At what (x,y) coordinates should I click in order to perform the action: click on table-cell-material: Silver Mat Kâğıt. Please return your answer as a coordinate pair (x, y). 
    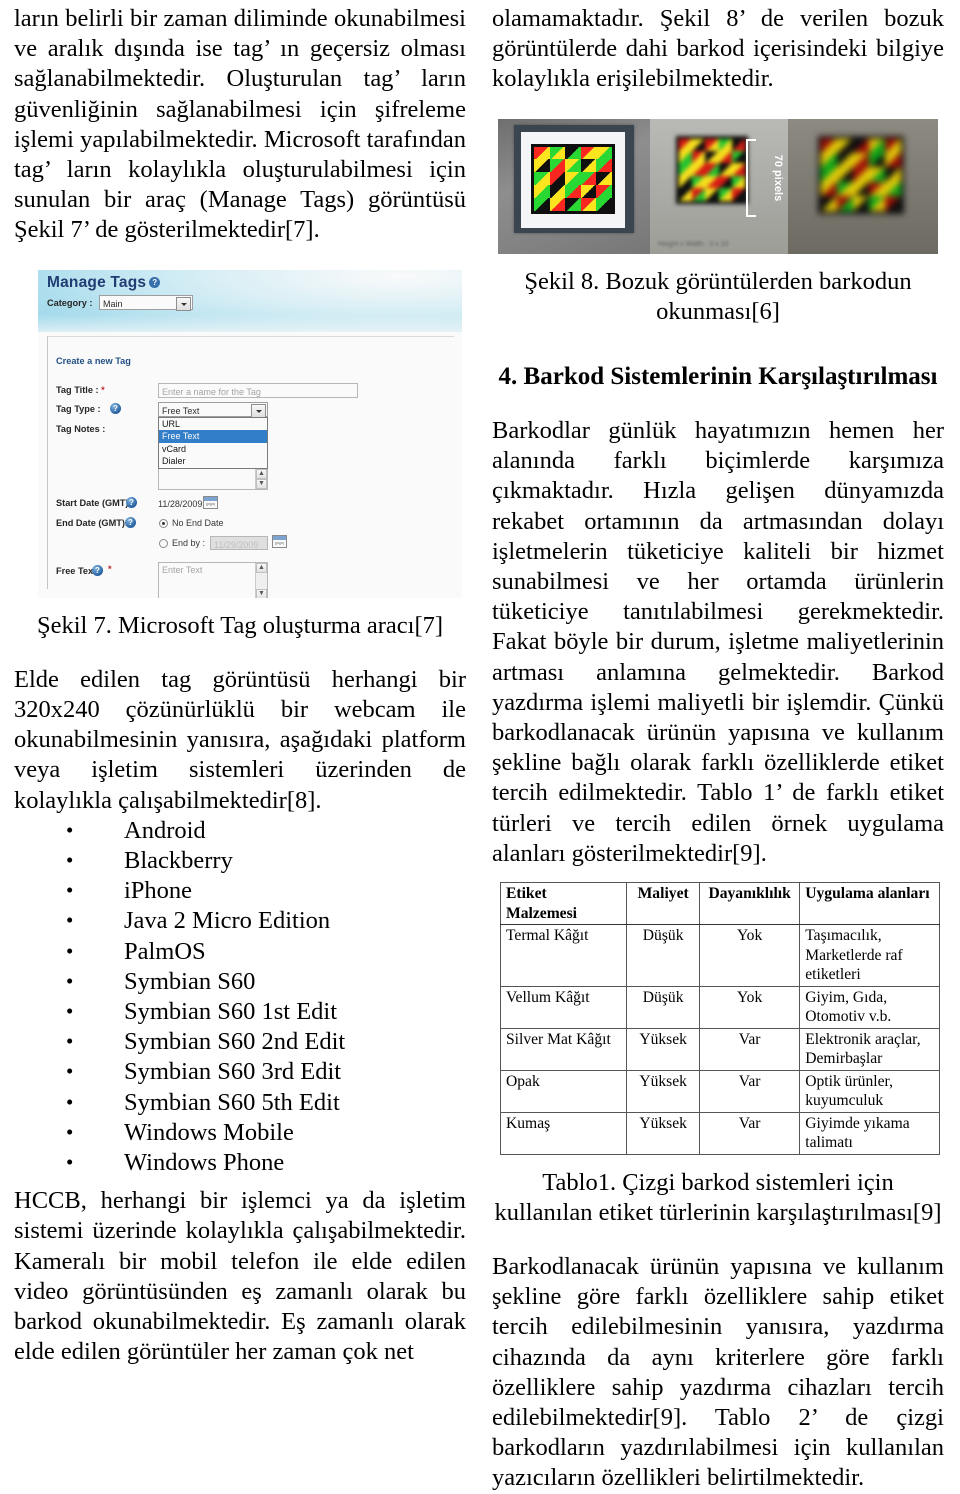
    Looking at the image, I should click on (563, 1049).